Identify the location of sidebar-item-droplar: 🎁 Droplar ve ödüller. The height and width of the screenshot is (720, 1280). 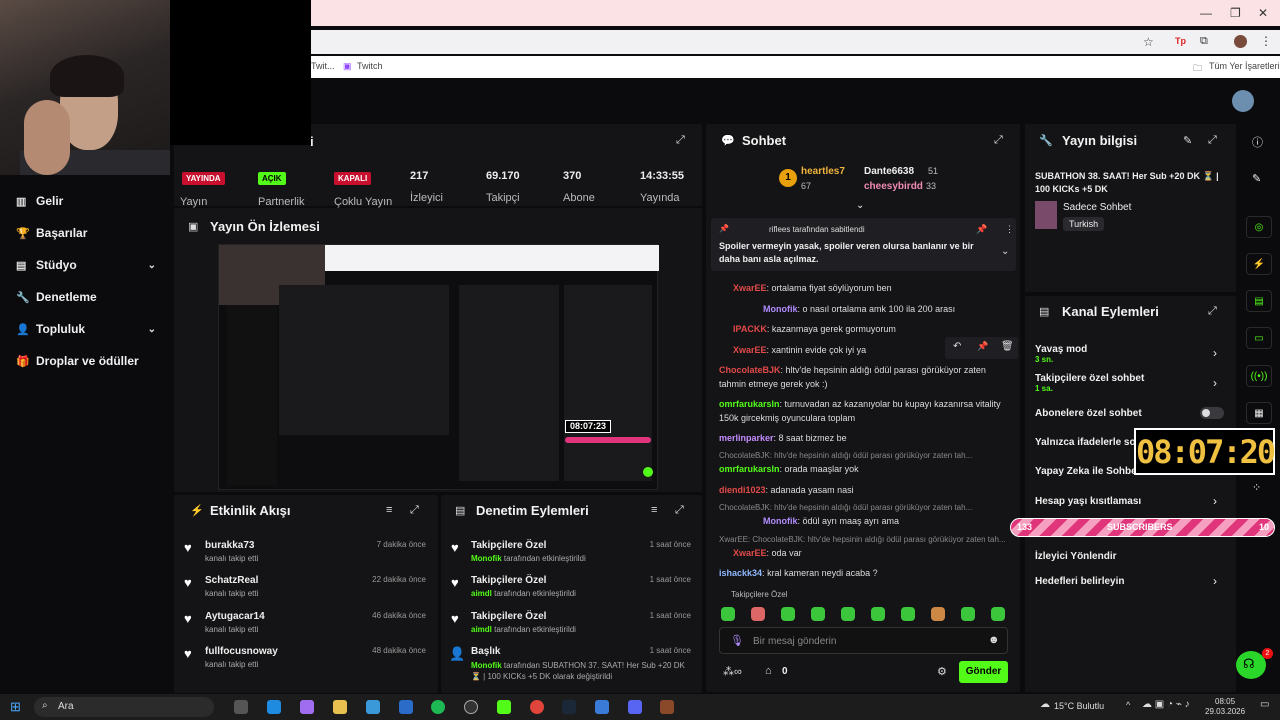
(86, 361).